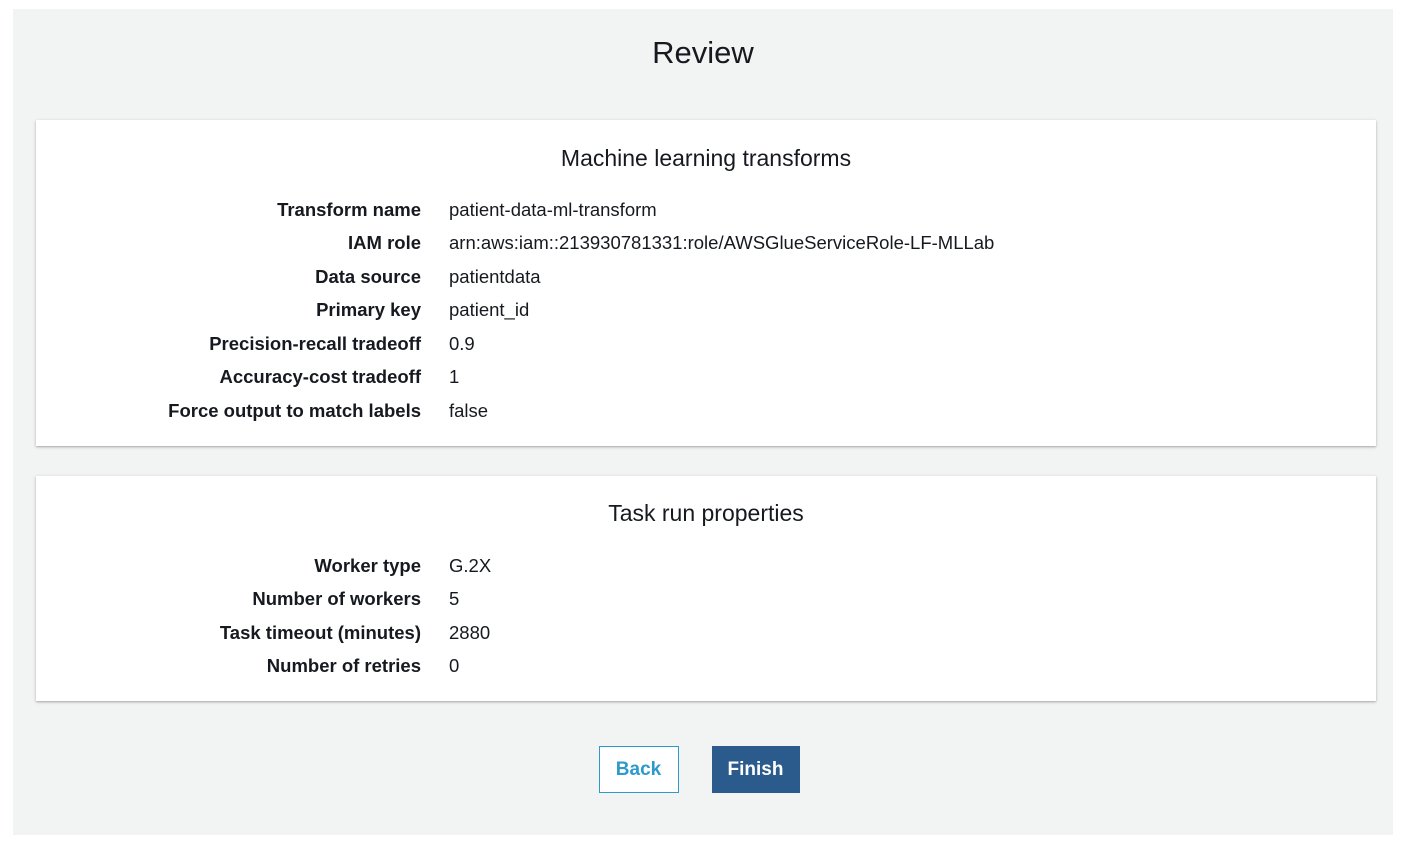  Describe the element at coordinates (706, 277) in the screenshot. I see `property-row-data-source: Data source patientdata` at that location.